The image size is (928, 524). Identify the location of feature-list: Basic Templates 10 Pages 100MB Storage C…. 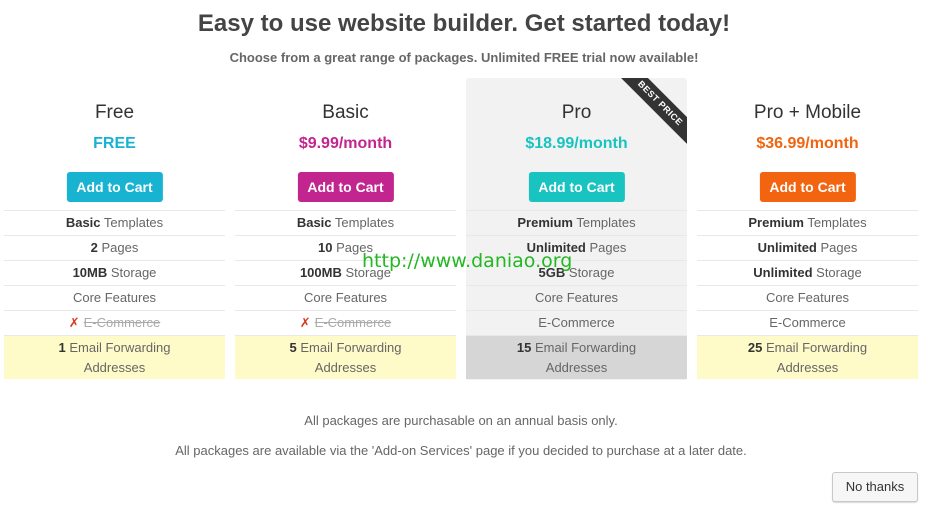
(345, 294).